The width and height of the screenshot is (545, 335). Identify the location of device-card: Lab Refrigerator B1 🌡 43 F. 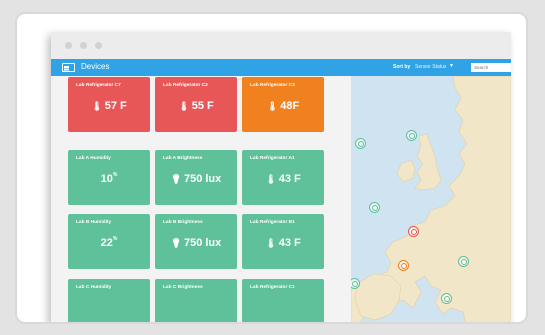
(283, 241).